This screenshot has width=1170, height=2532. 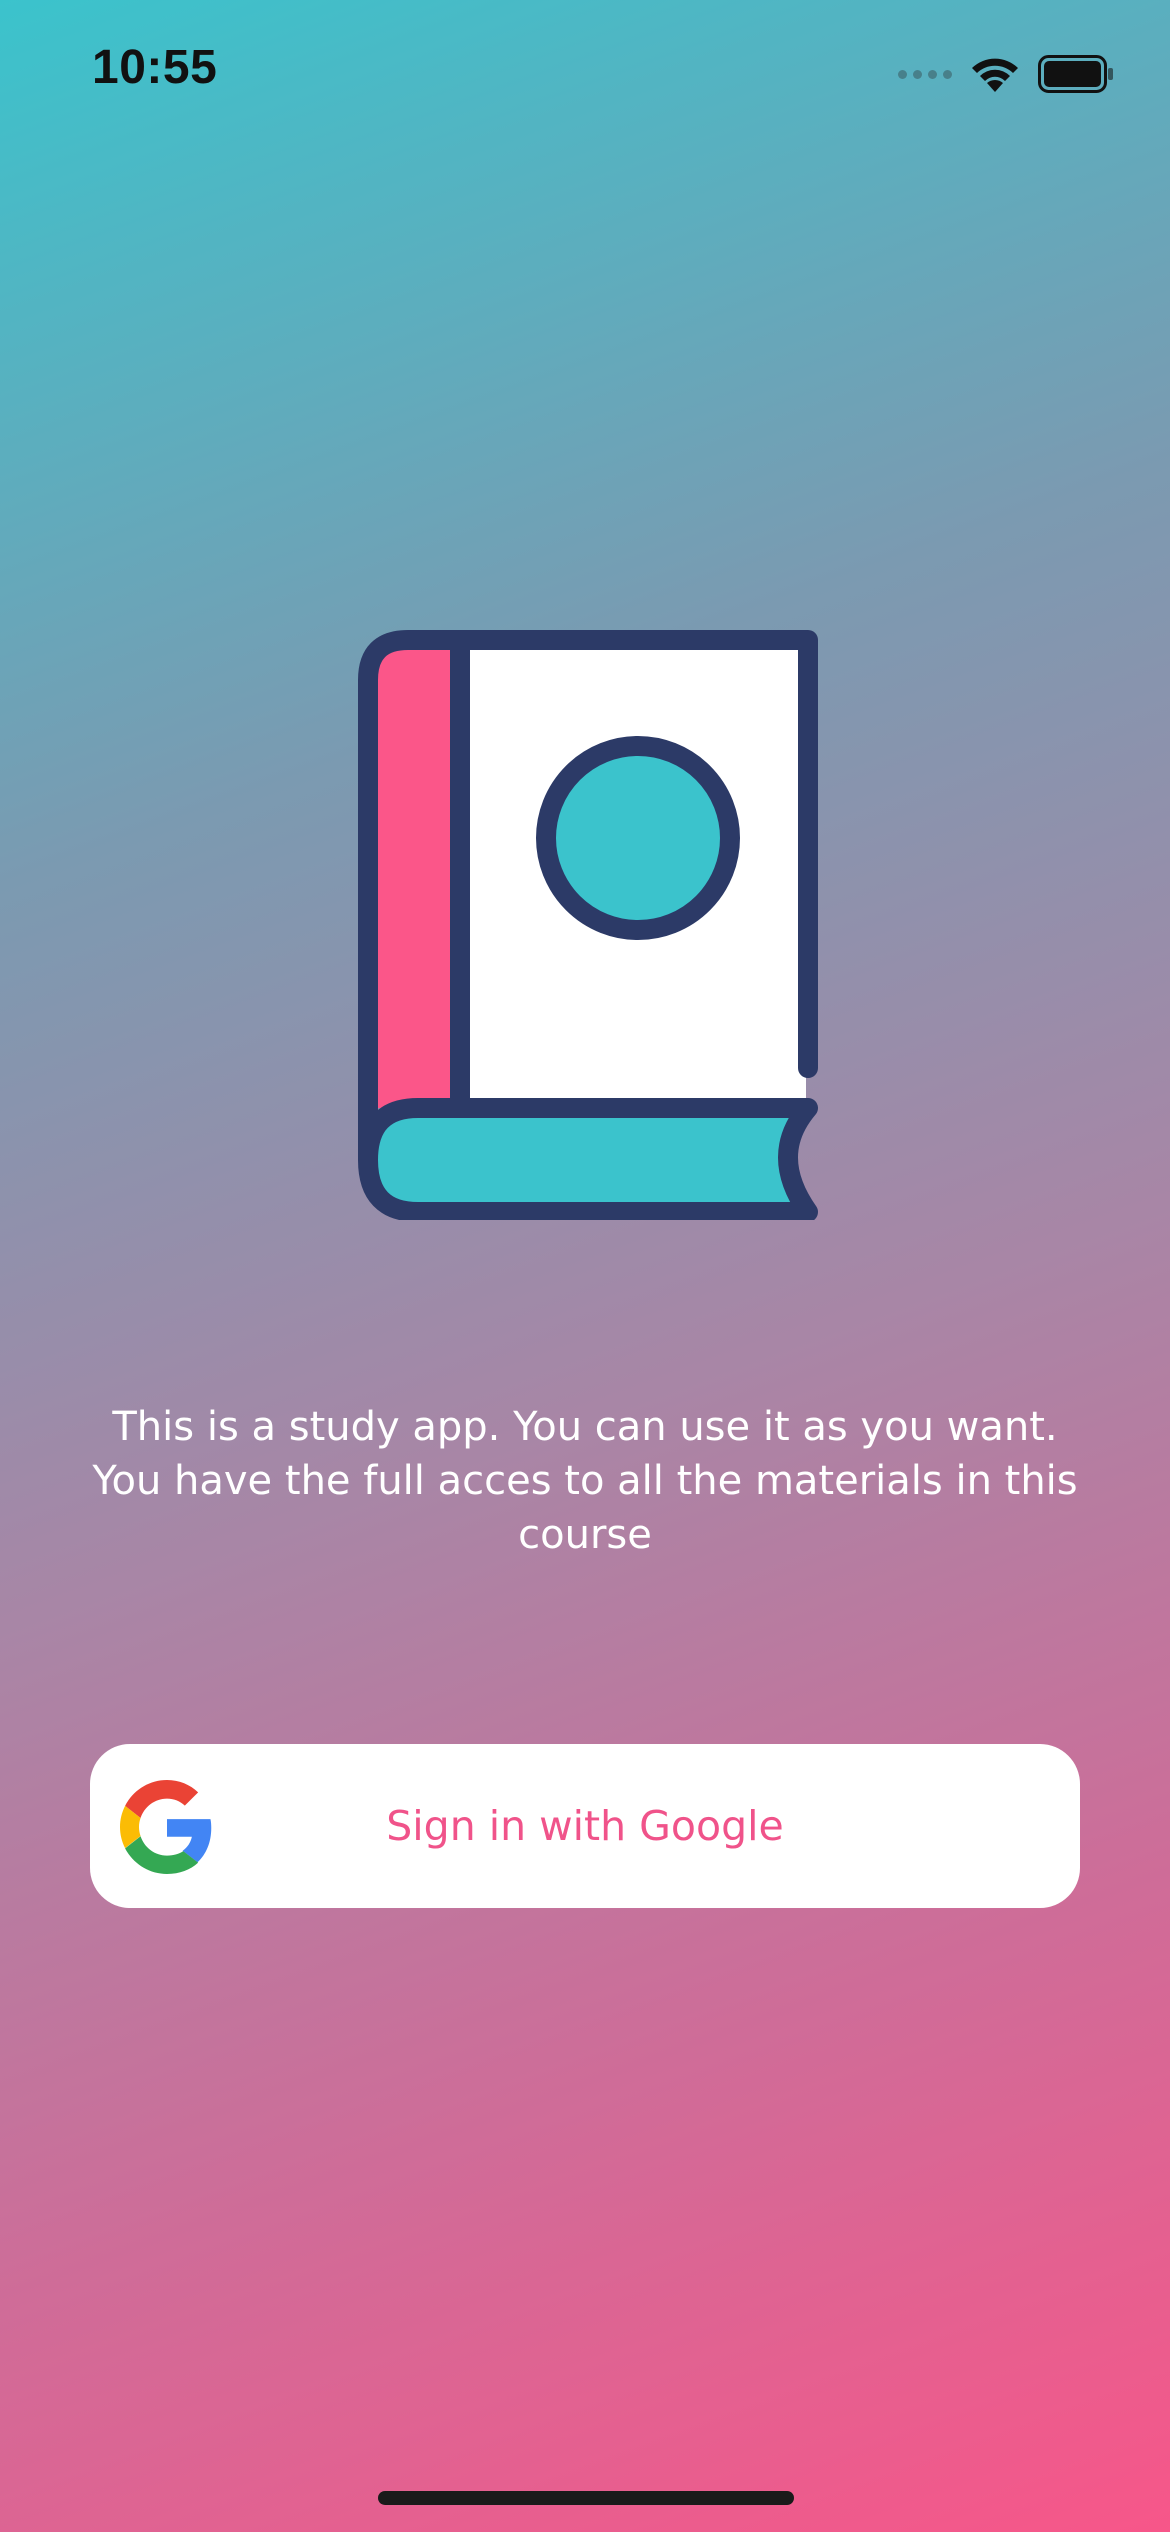 I want to click on status-time: 10:55, so click(x=155, y=67).